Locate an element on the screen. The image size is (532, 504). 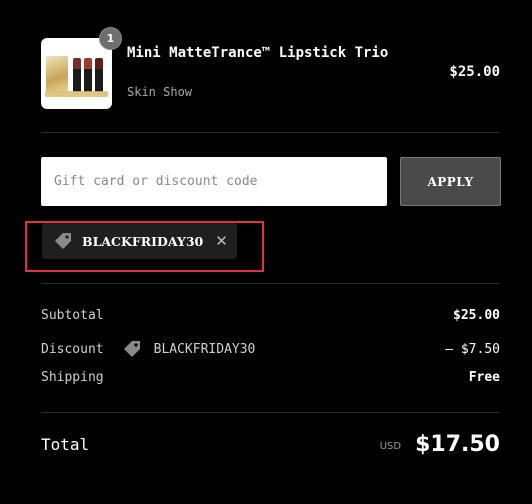
shipping-value: Free is located at coordinates (484, 377).